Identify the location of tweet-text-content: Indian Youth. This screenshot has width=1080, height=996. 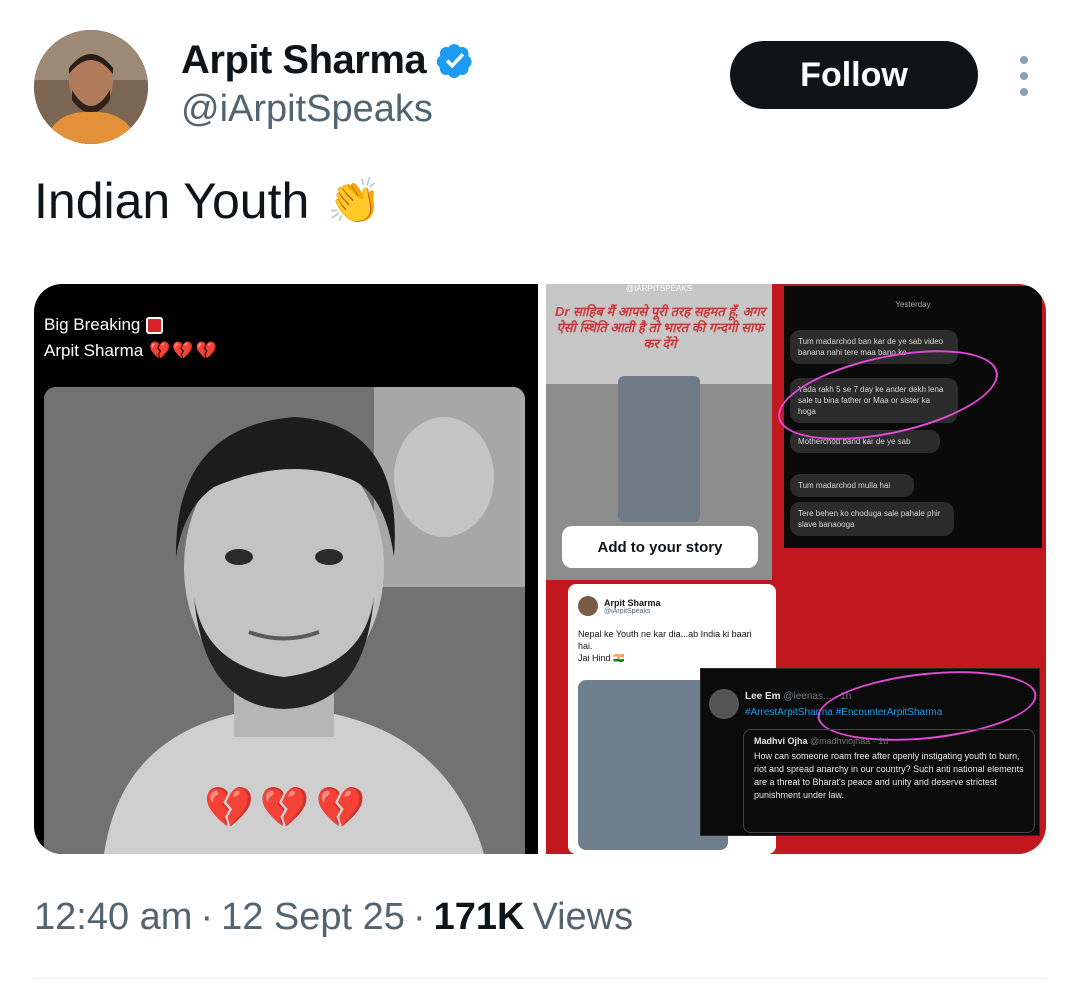
(172, 201).